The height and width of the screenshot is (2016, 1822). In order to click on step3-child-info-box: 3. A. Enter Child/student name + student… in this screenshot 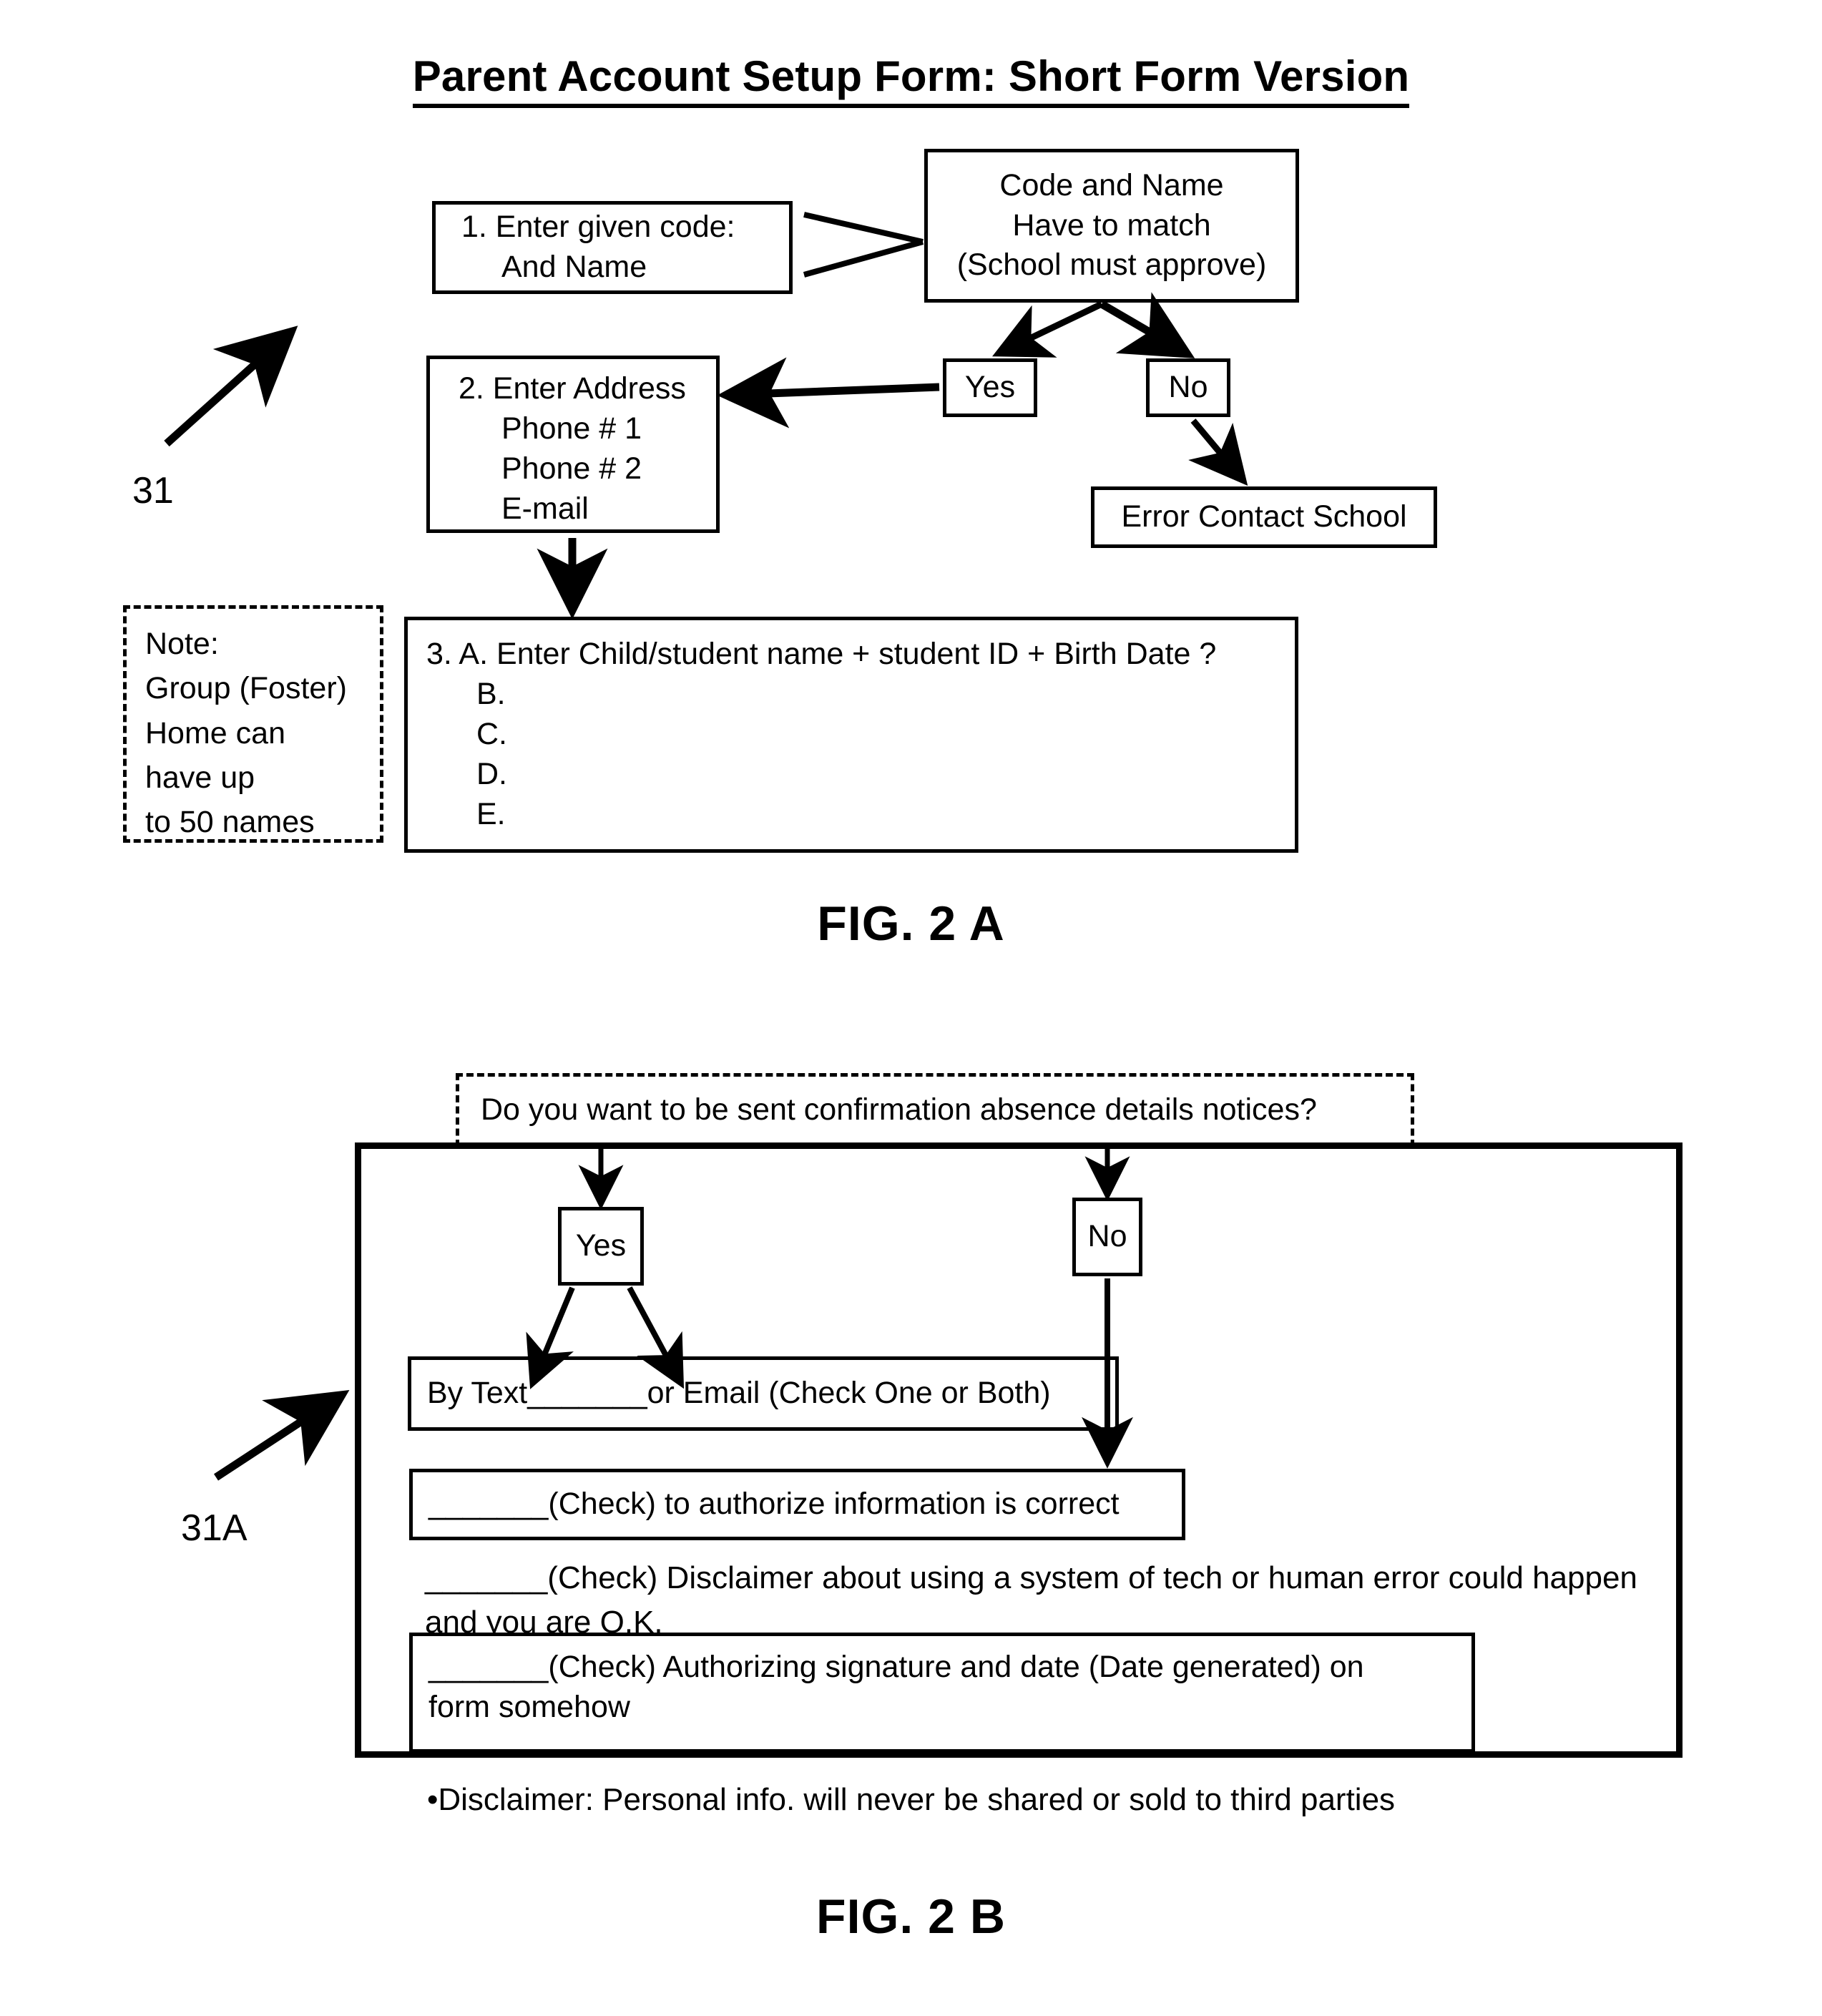, I will do `click(851, 735)`.